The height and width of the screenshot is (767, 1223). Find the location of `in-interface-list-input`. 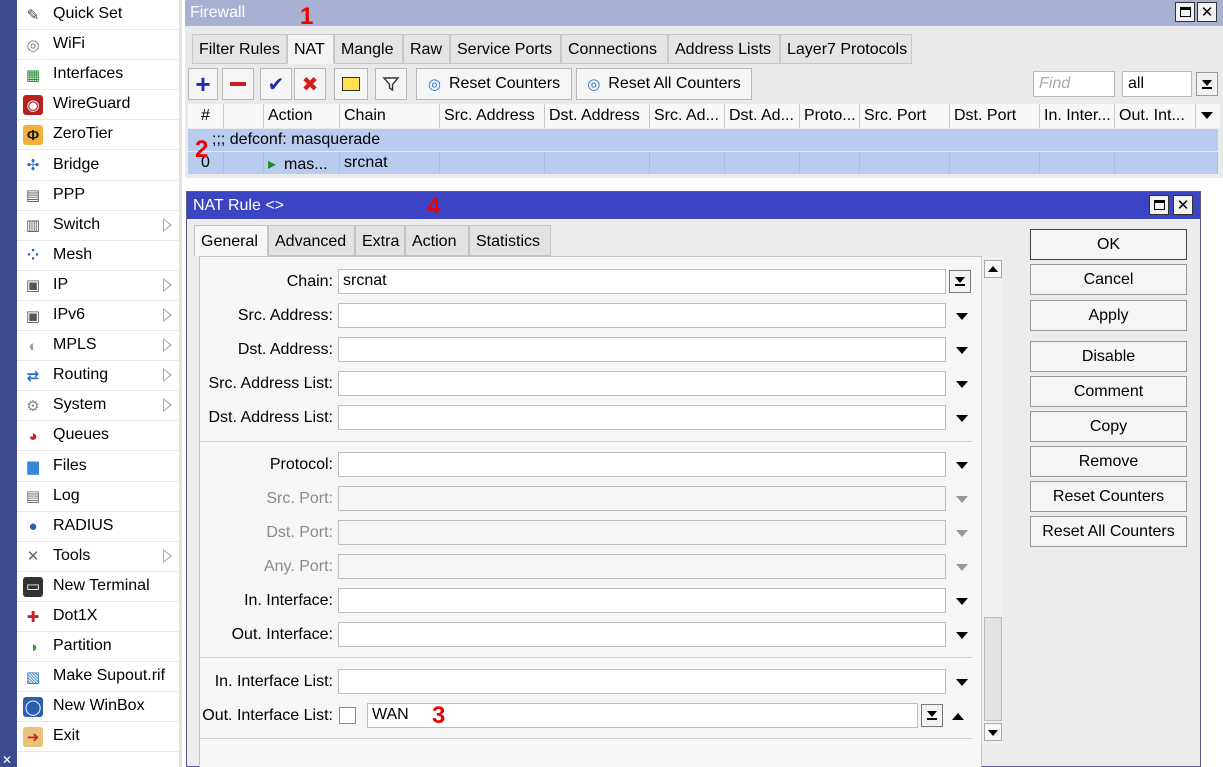

in-interface-list-input is located at coordinates (642, 681).